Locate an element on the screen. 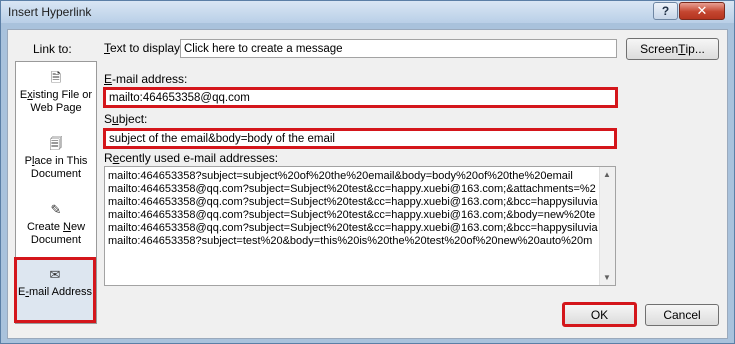  nav-label-line1: E-mail Address is located at coordinates (55, 292).